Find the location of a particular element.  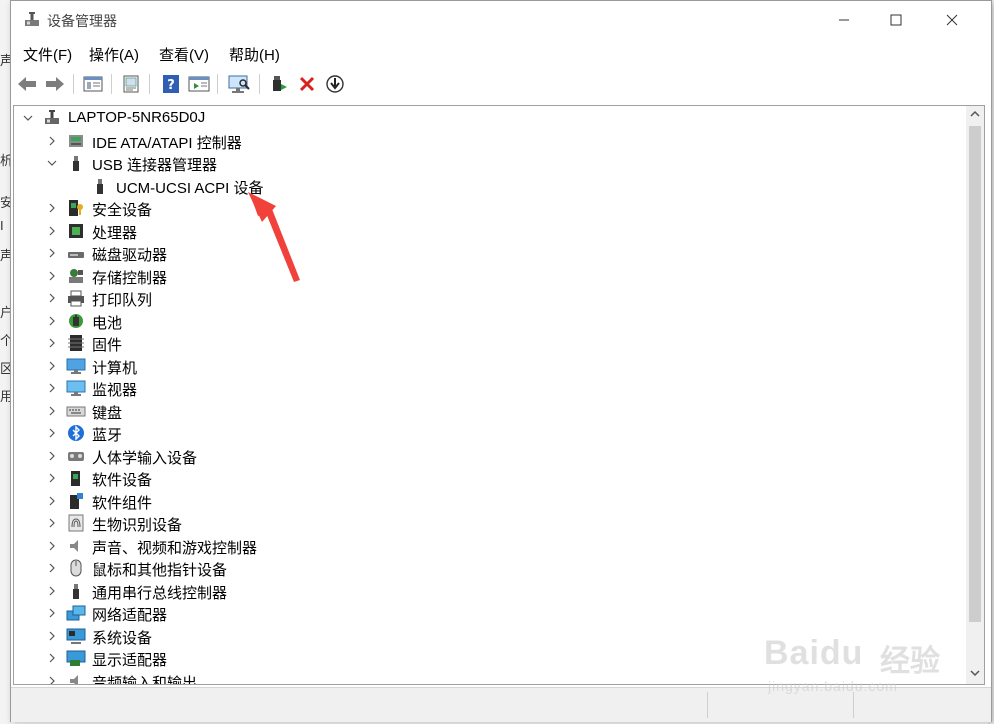

tree-item-label: 计算机 is located at coordinates (115, 368).